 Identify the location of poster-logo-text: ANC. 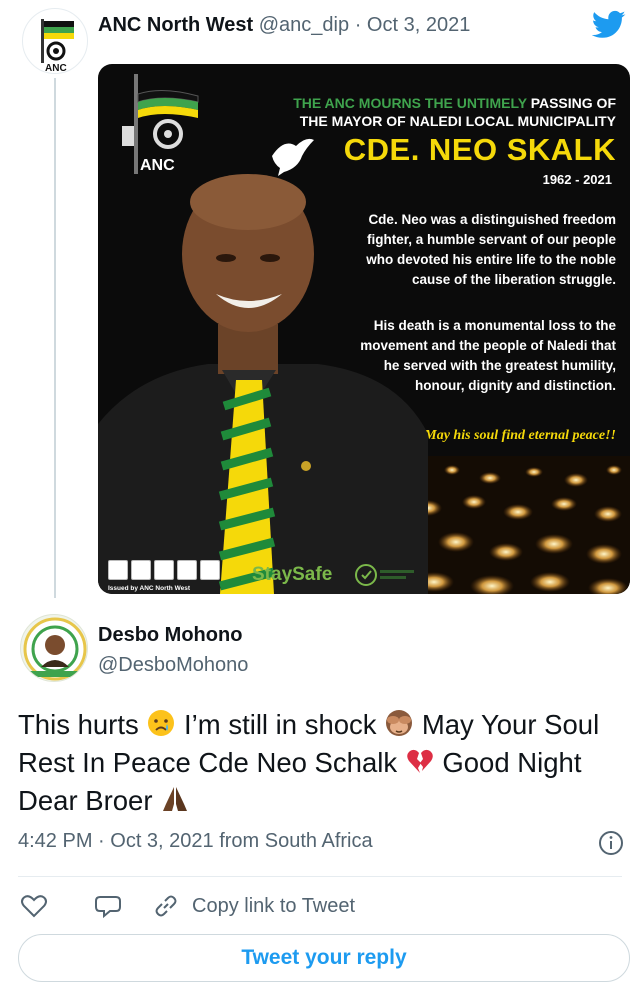
(157, 165).